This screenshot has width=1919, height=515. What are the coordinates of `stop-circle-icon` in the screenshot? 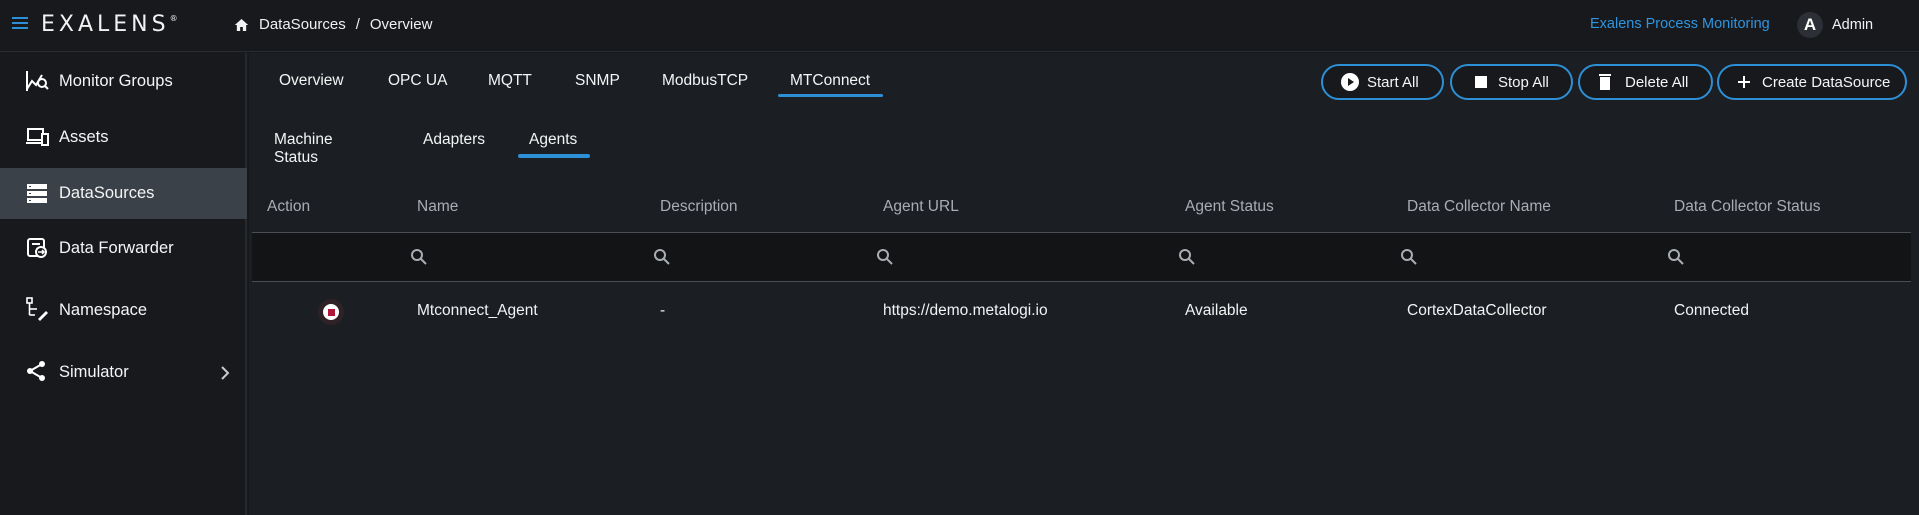 It's located at (331, 312).